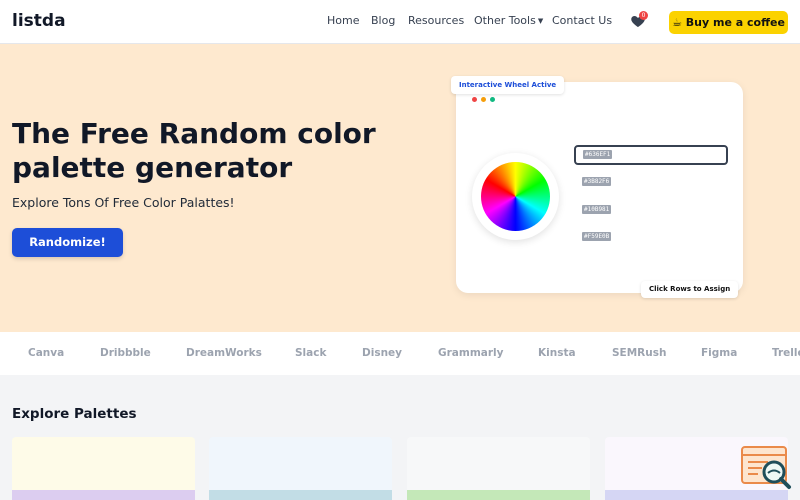  Describe the element at coordinates (766, 468) in the screenshot. I see `code-search-icon` at that location.